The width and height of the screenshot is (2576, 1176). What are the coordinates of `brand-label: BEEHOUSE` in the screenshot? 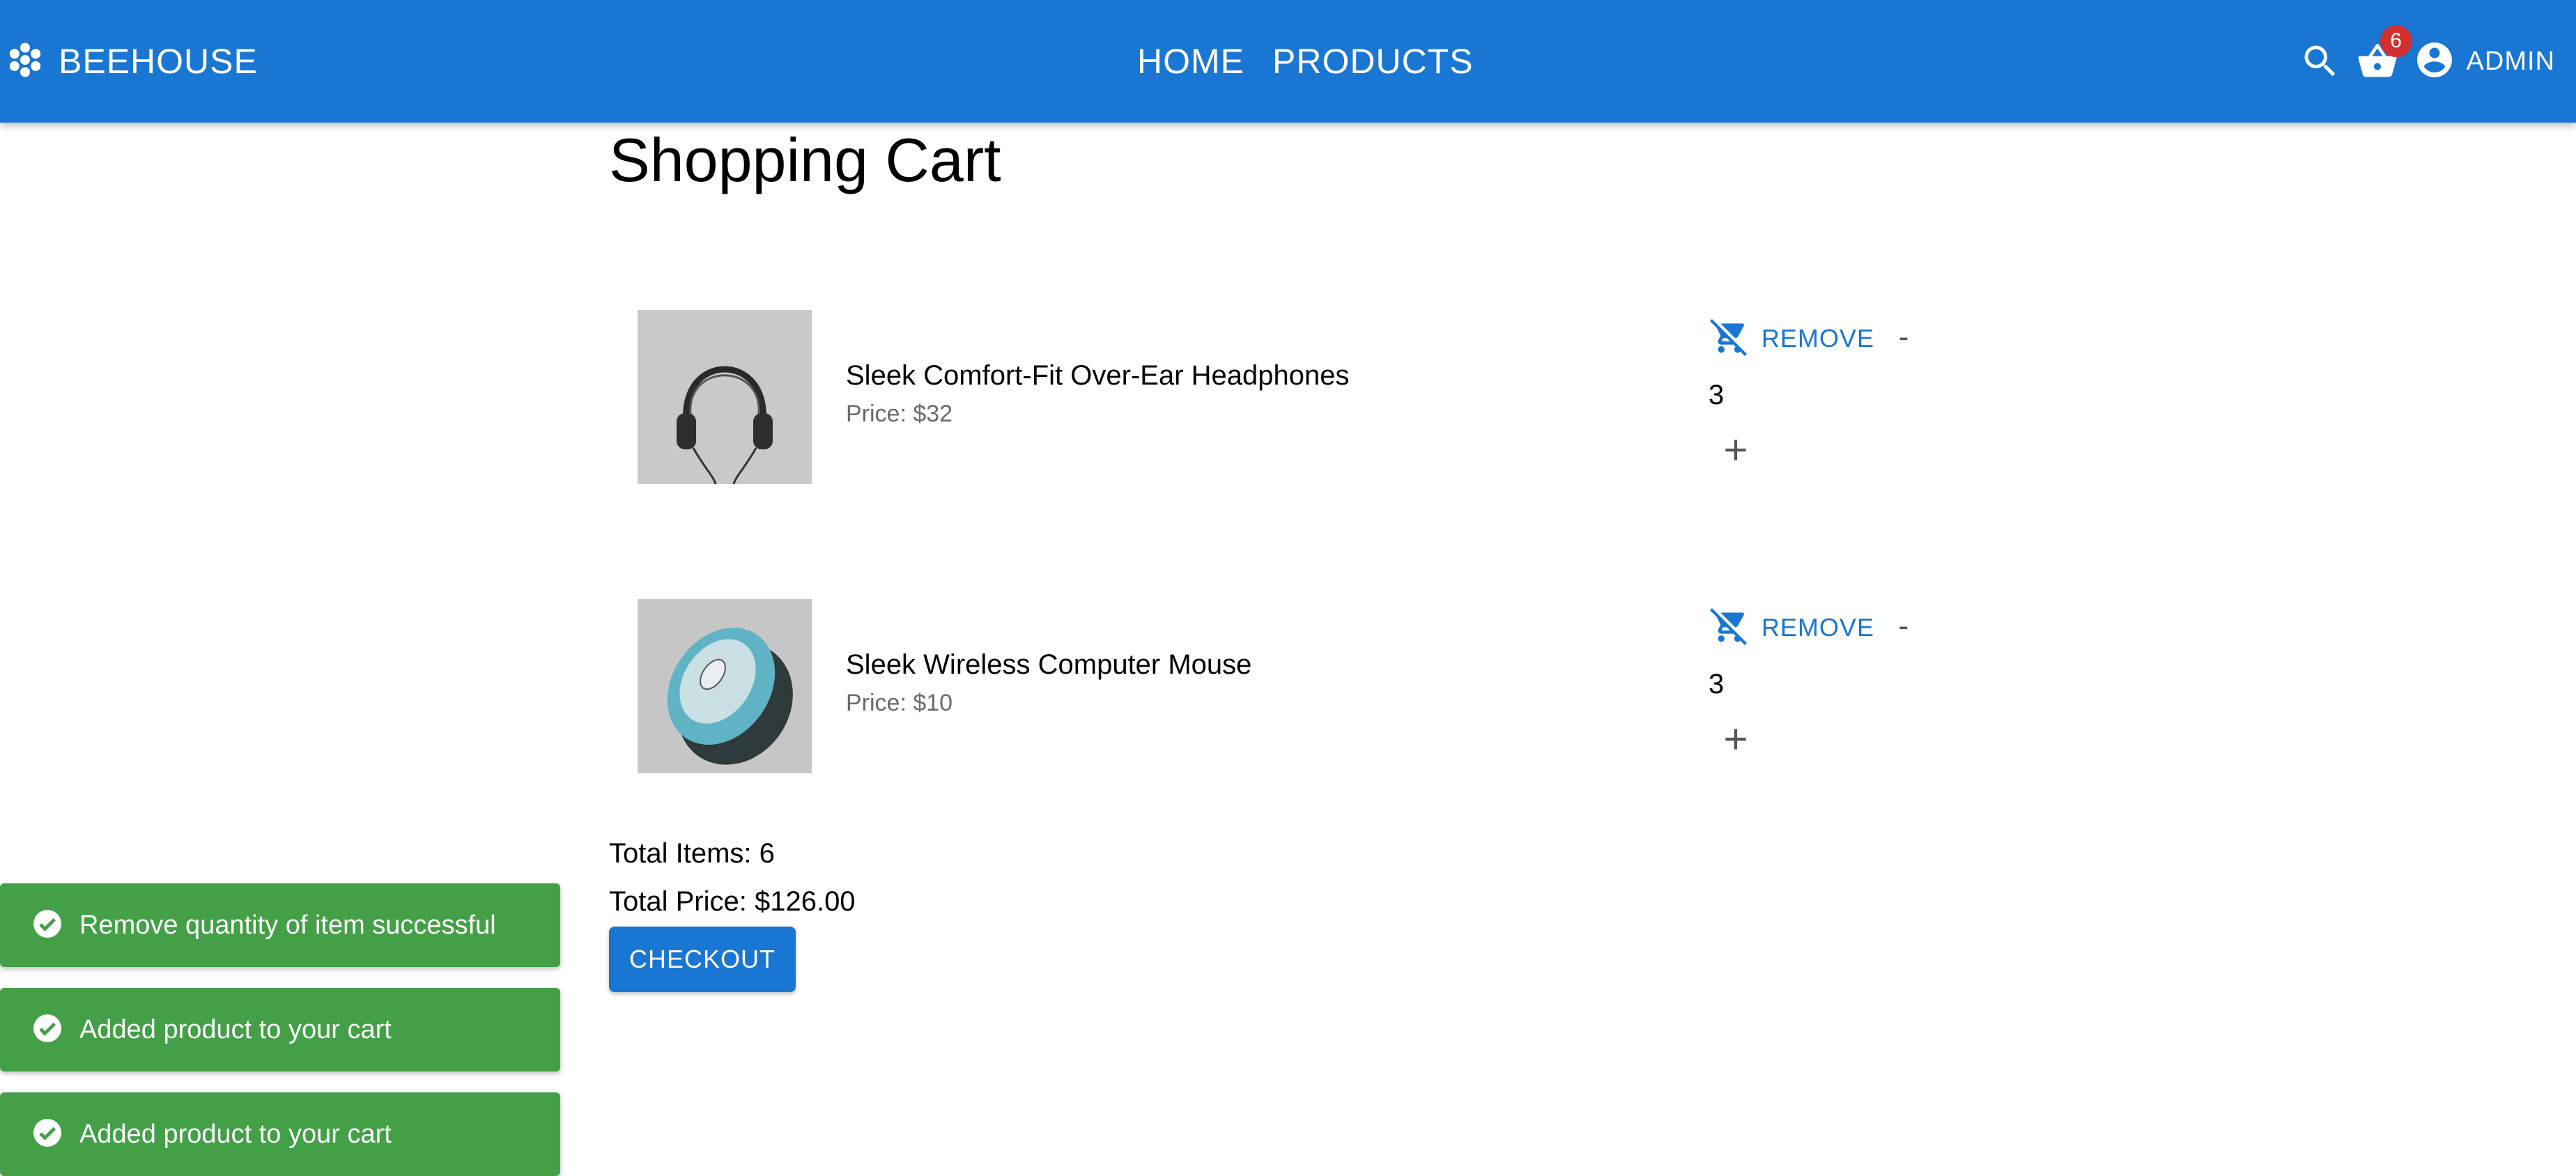 It's located at (158, 62).